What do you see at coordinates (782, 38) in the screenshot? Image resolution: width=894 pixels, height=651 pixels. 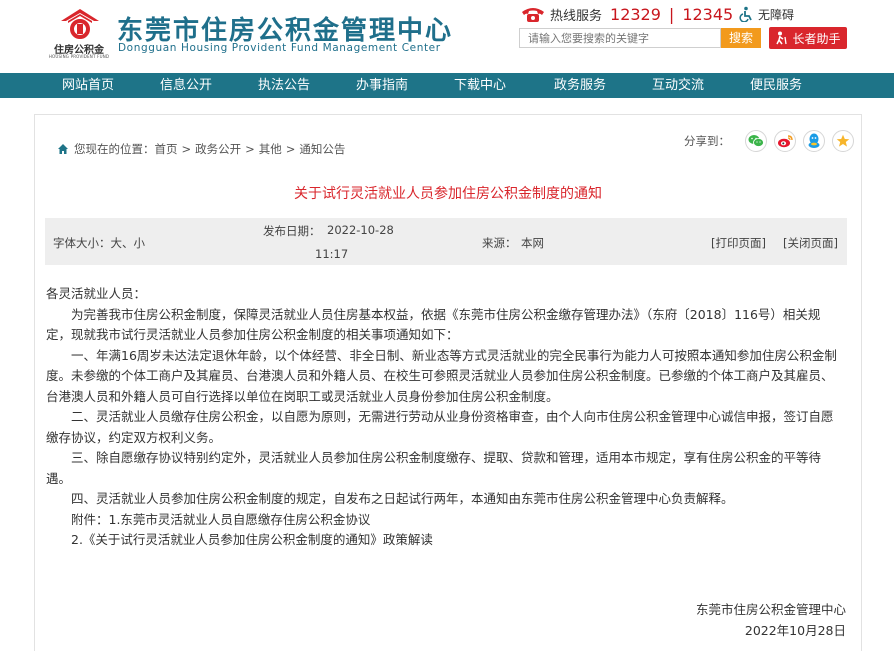 I see `elder-icon` at bounding box center [782, 38].